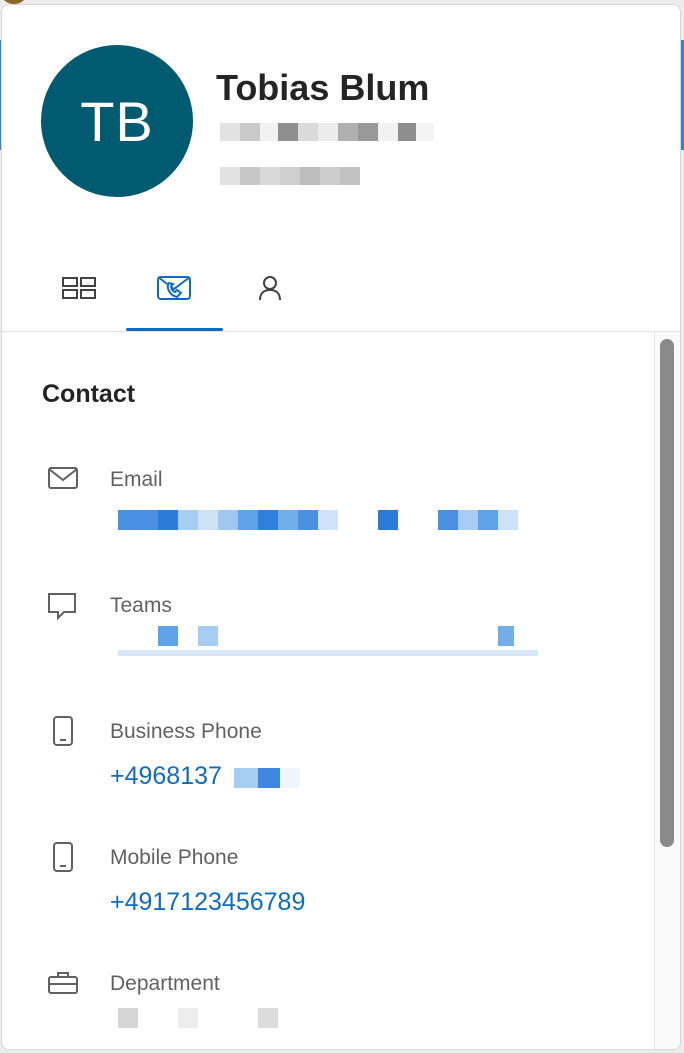 This screenshot has height=1053, width=684. What do you see at coordinates (316, 636) in the screenshot?
I see `teams-value-redacted` at bounding box center [316, 636].